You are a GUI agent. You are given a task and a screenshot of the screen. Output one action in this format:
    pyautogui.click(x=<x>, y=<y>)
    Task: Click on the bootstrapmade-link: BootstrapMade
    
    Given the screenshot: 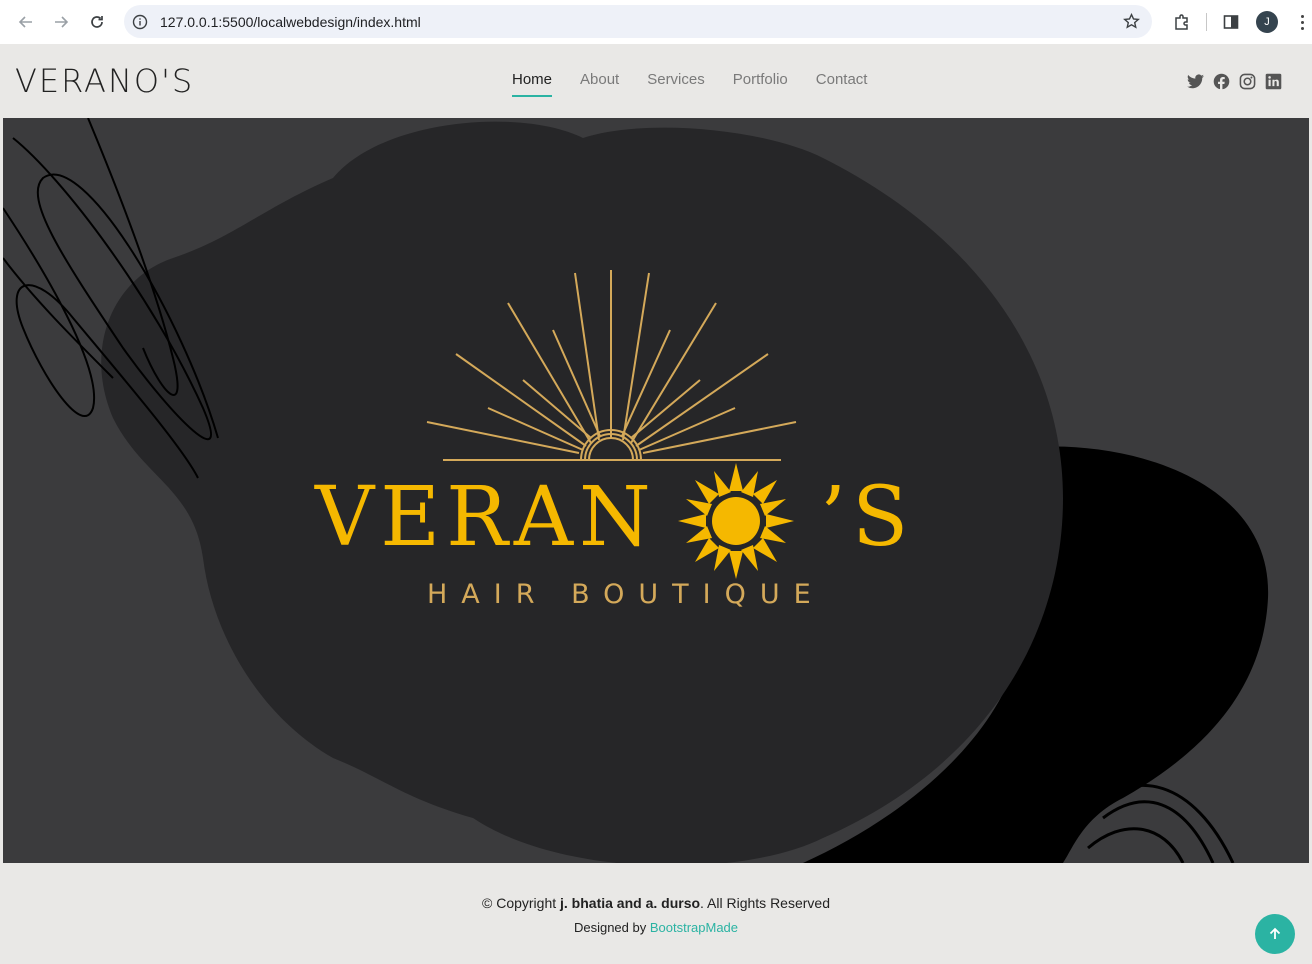 What is the action you would take?
    pyautogui.click(x=694, y=927)
    